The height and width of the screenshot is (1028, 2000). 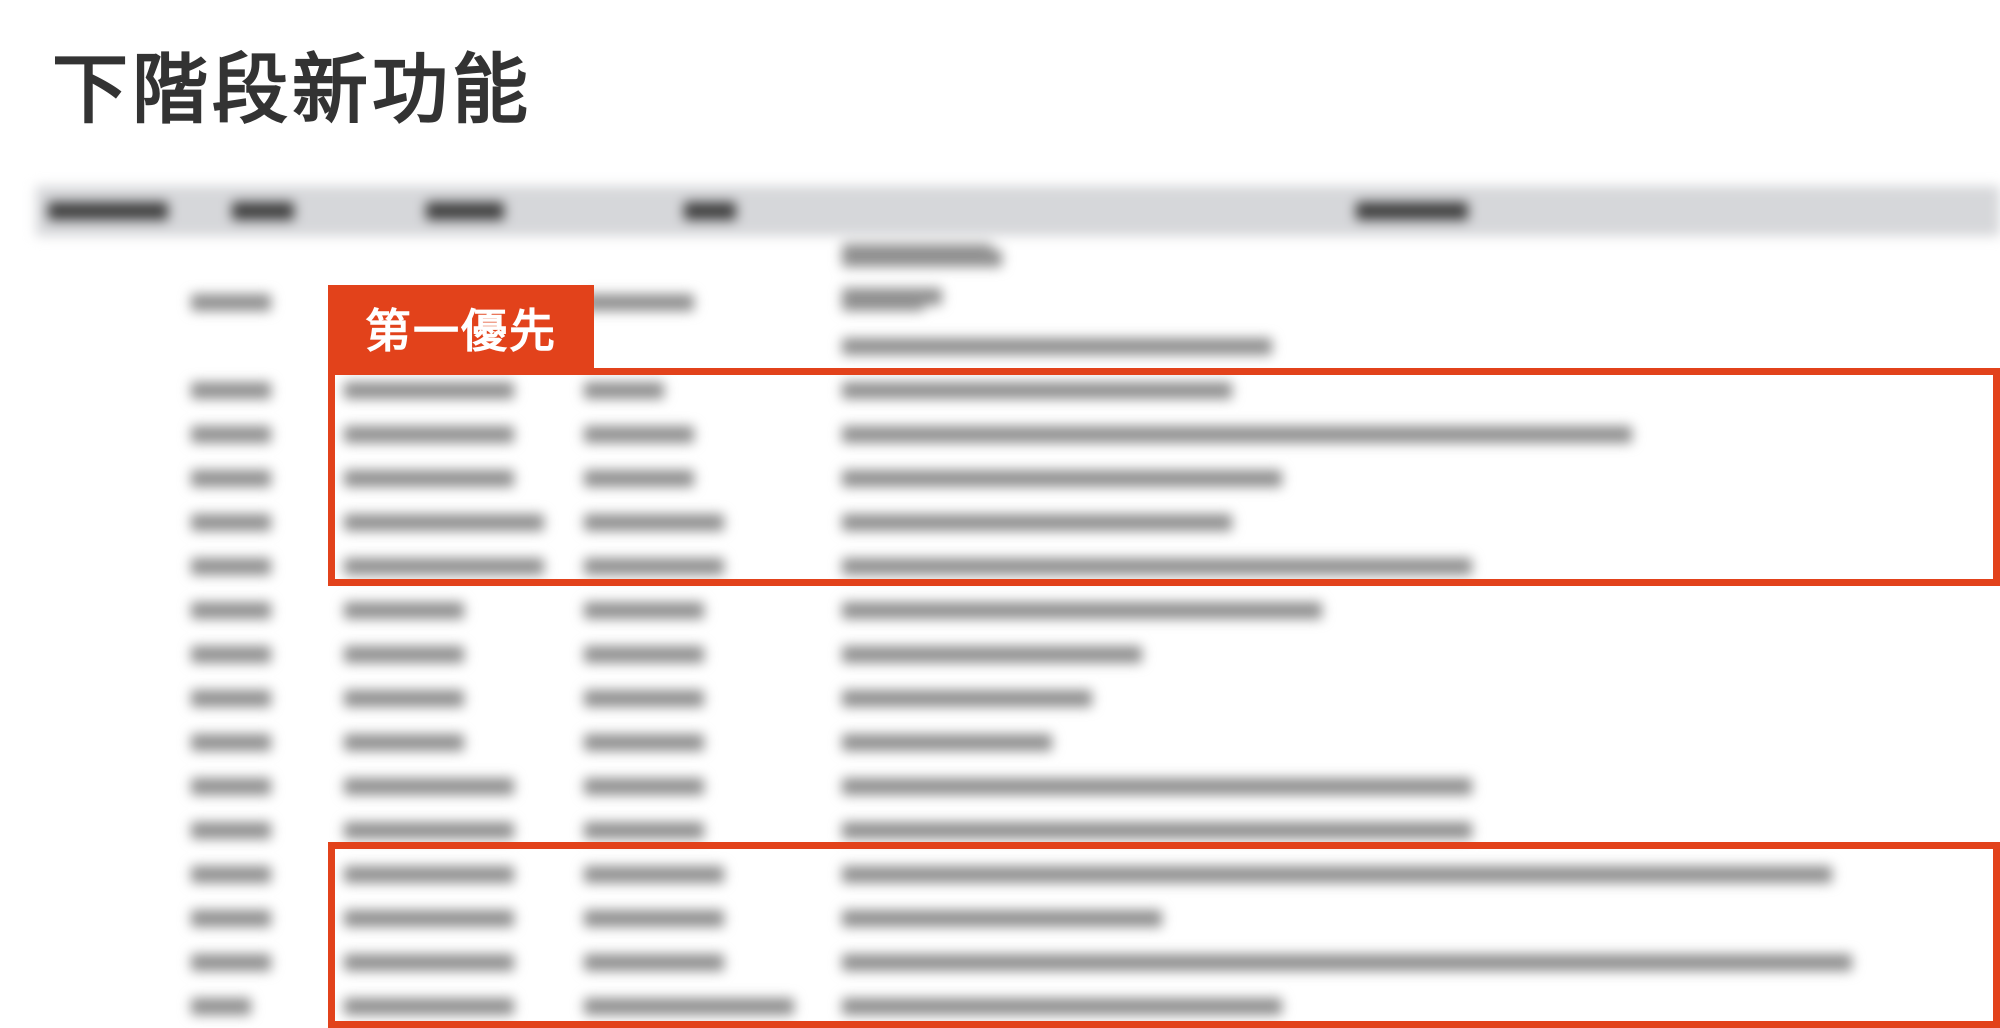 I want to click on page-title: 下階段新功能, so click(x=292, y=89).